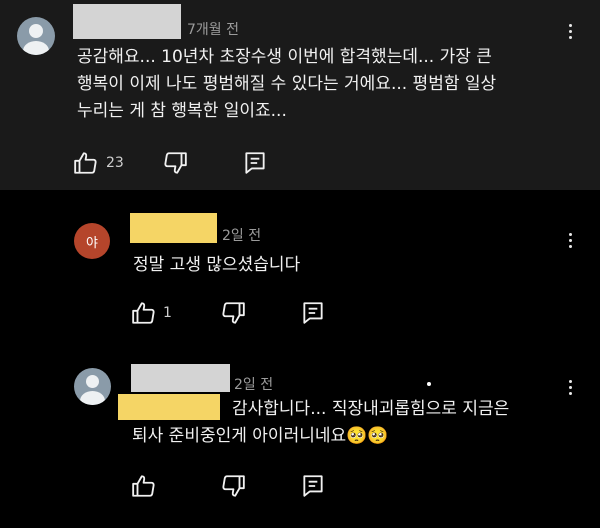  I want to click on avatar: 야, so click(92, 241).